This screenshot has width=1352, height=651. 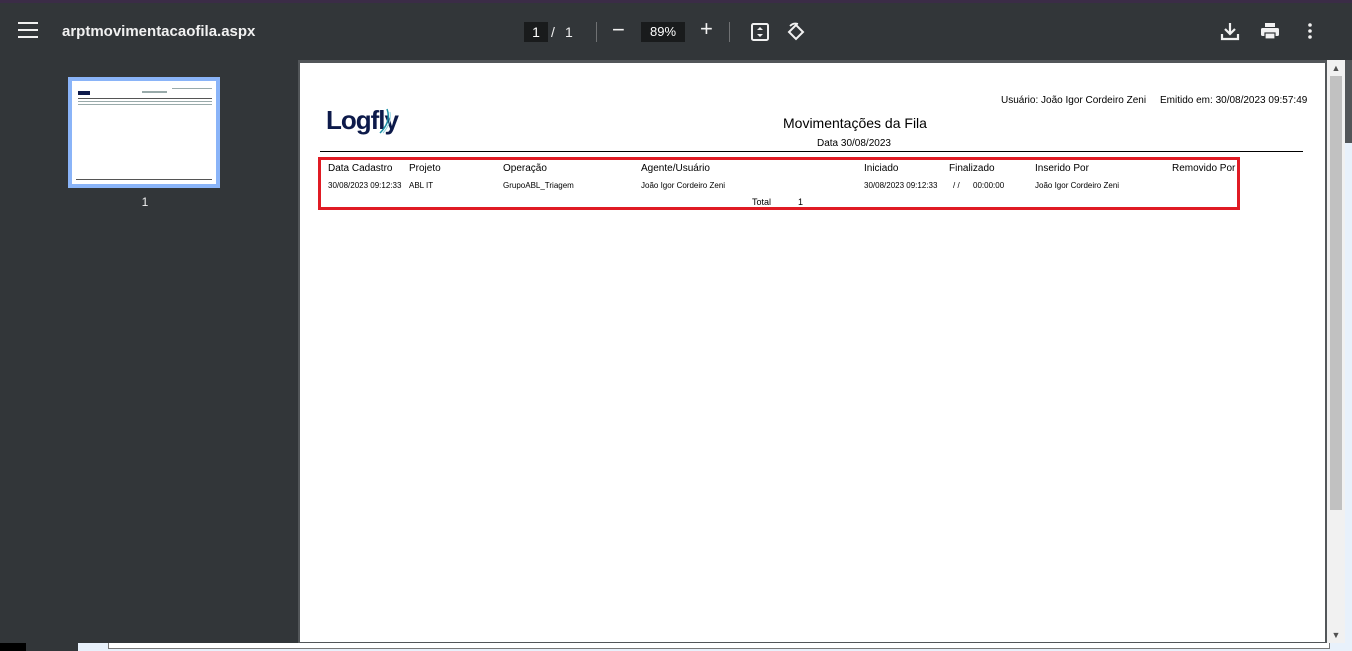 I want to click on report-user: Usuário: João Igor Cordeiro Zeni, so click(x=1074, y=100).